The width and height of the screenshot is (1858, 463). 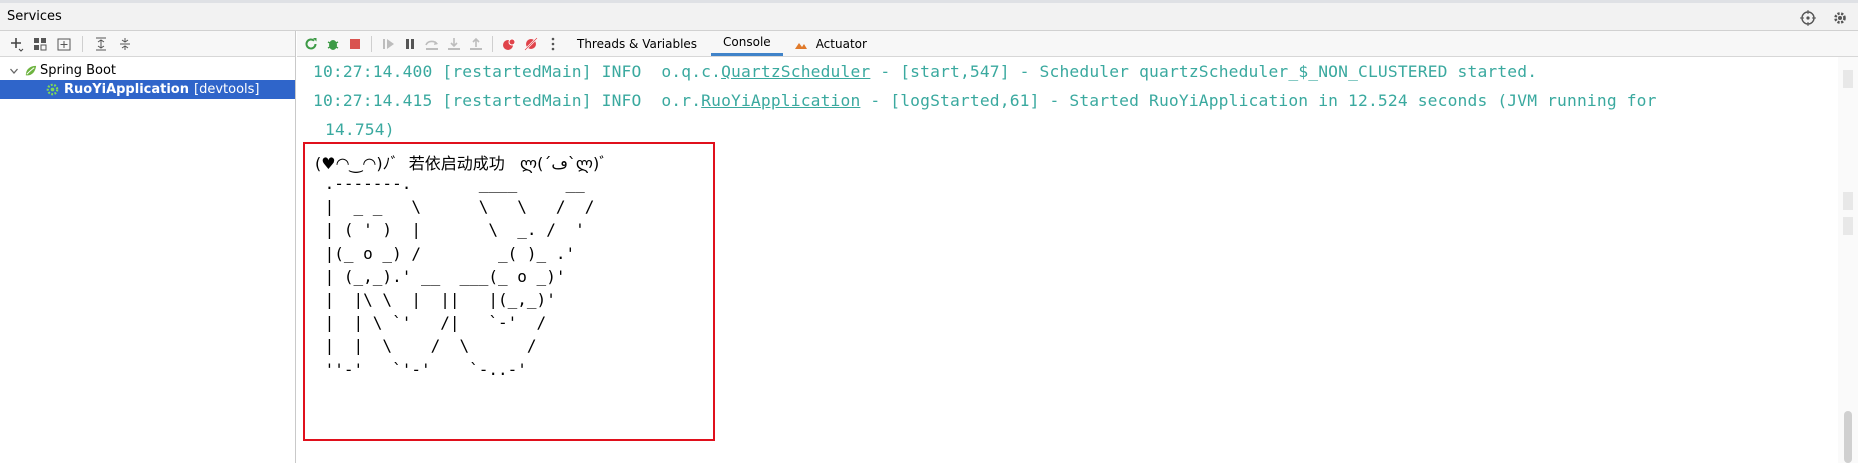 What do you see at coordinates (454, 44) in the screenshot?
I see `step-into-icon` at bounding box center [454, 44].